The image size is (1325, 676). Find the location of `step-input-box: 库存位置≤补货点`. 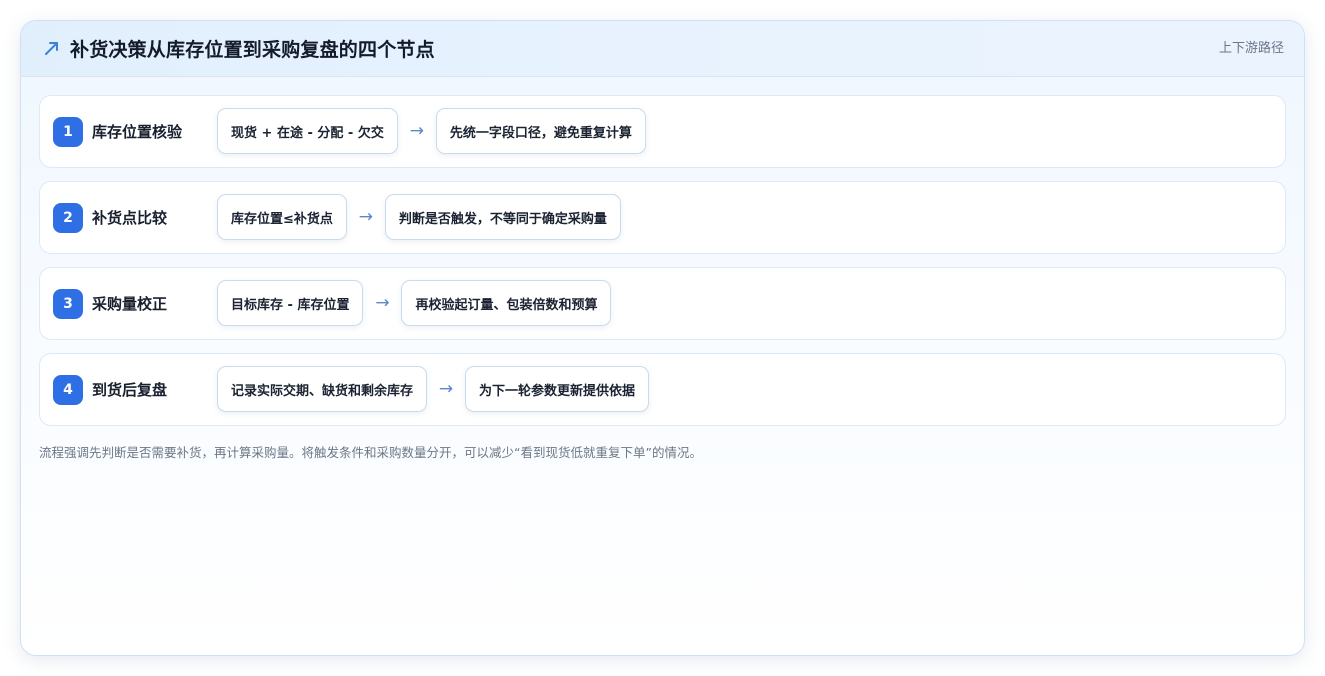

step-input-box: 库存位置≤补货点 is located at coordinates (282, 217).